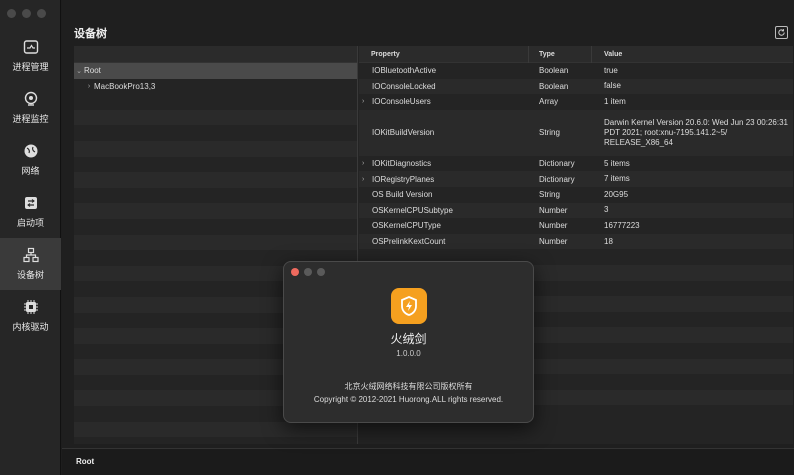  I want to click on table-row: OSKernelCPUType Number 16777223, so click(576, 226).